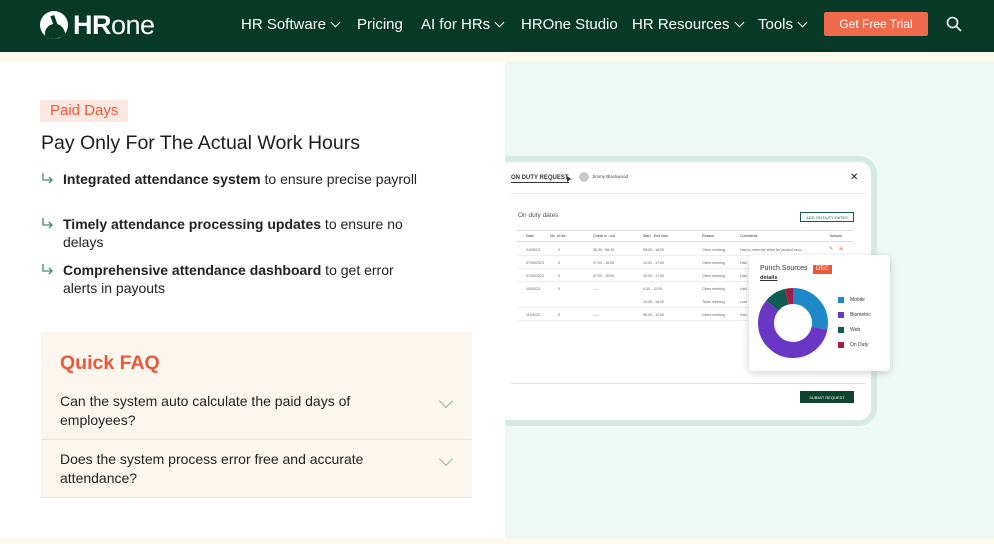 This screenshot has width=994, height=544. Describe the element at coordinates (876, 24) in the screenshot. I see `get-free-trial-button: Get Free Trial` at that location.